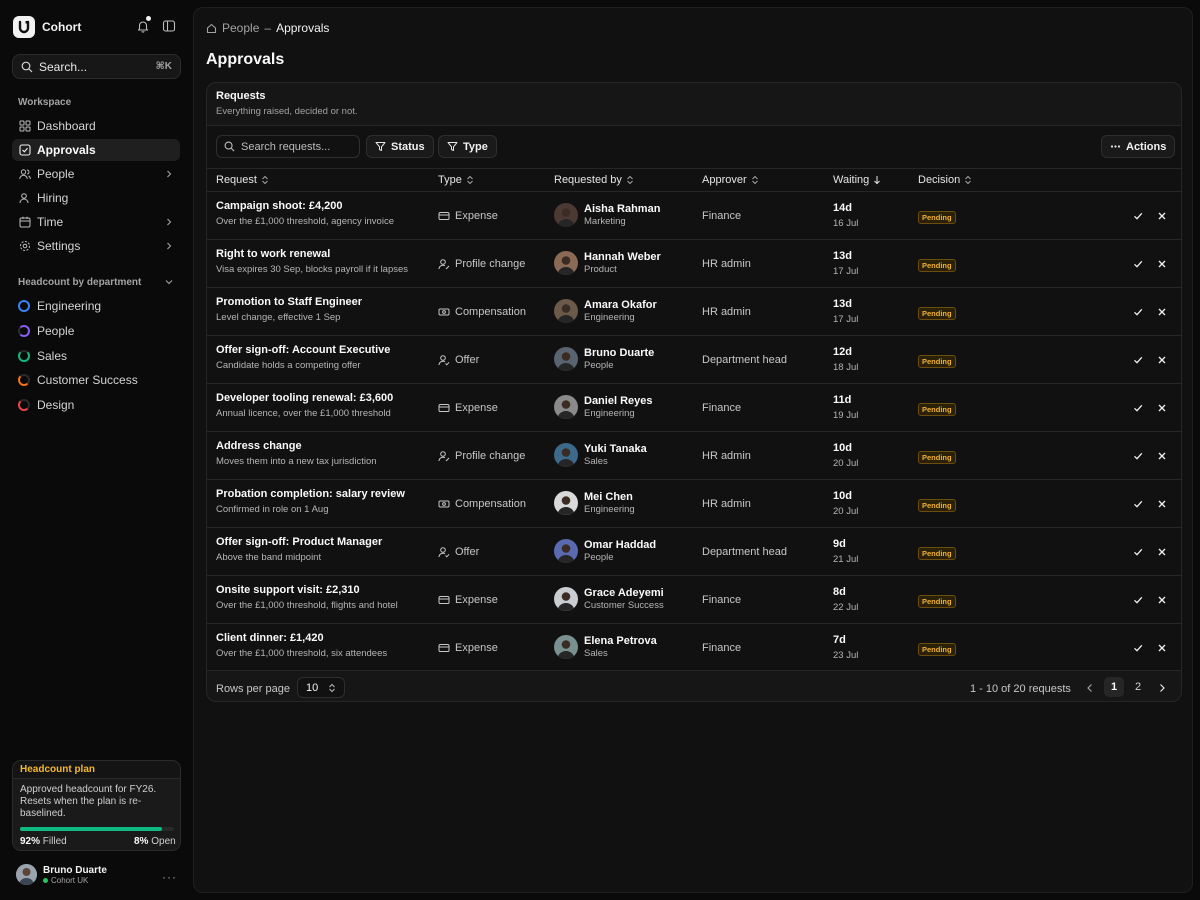  I want to click on panel-toggle-icon, so click(169, 26).